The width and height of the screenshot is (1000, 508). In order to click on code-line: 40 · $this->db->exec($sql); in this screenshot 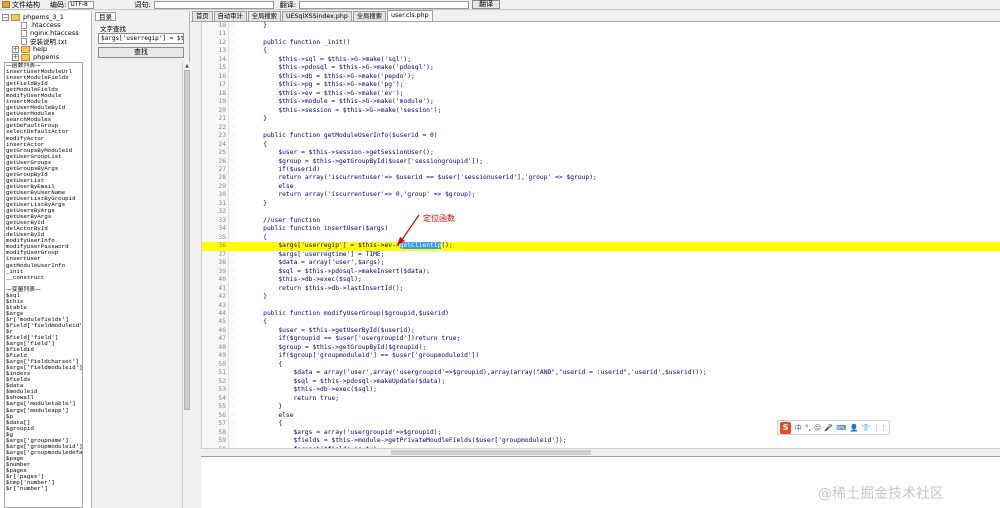, I will do `click(601, 280)`.